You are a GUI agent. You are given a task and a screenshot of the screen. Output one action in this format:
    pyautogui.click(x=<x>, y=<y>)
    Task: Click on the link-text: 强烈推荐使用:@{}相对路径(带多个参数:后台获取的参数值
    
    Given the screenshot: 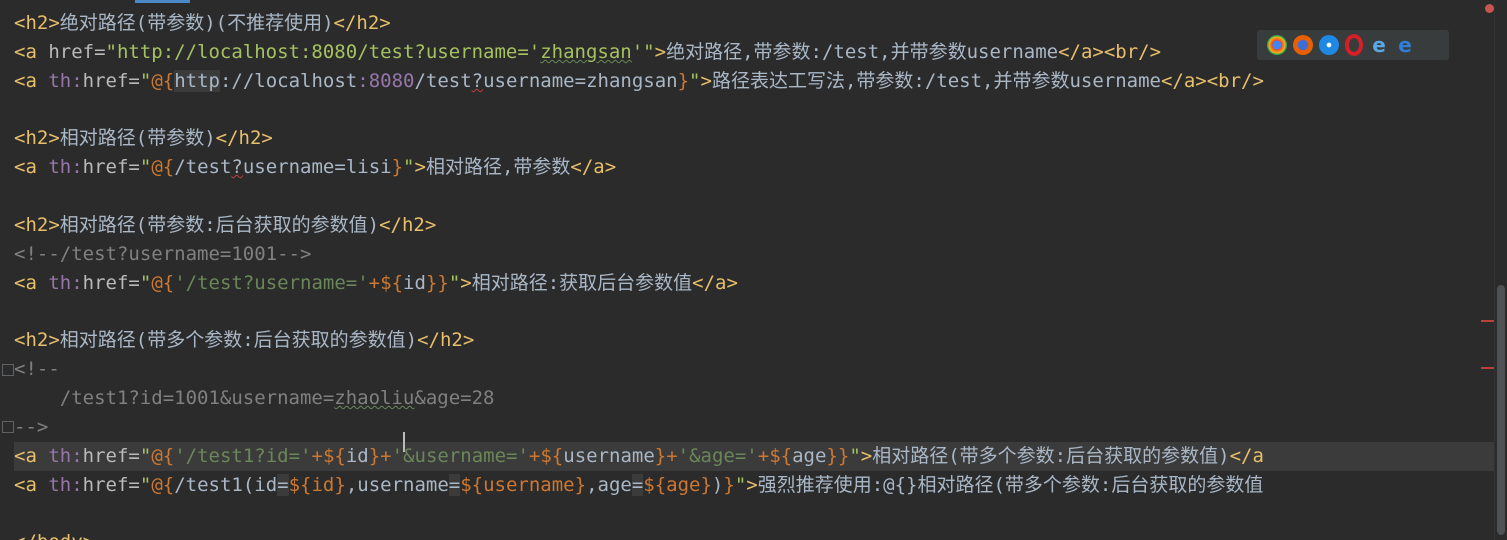 What is the action you would take?
    pyautogui.click(x=1010, y=485)
    